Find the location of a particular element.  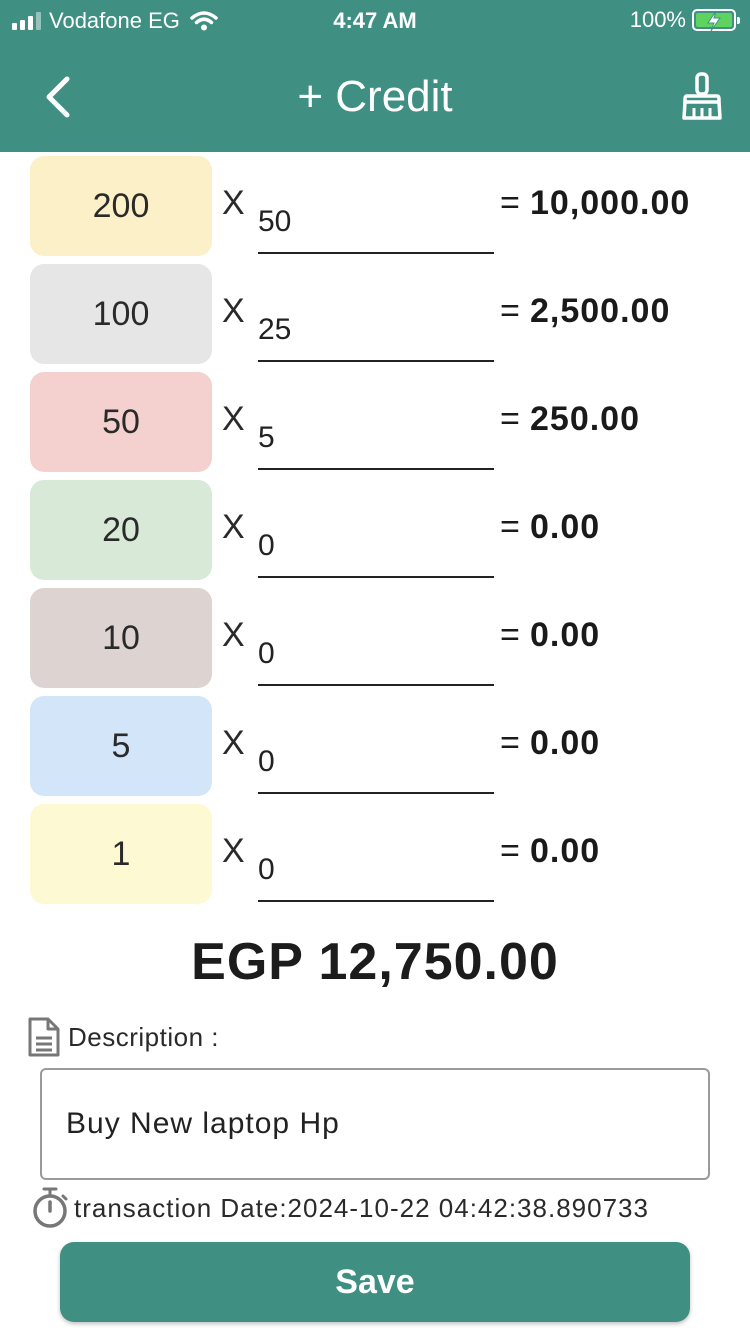

denomination-chip: 100 is located at coordinates (121, 314).